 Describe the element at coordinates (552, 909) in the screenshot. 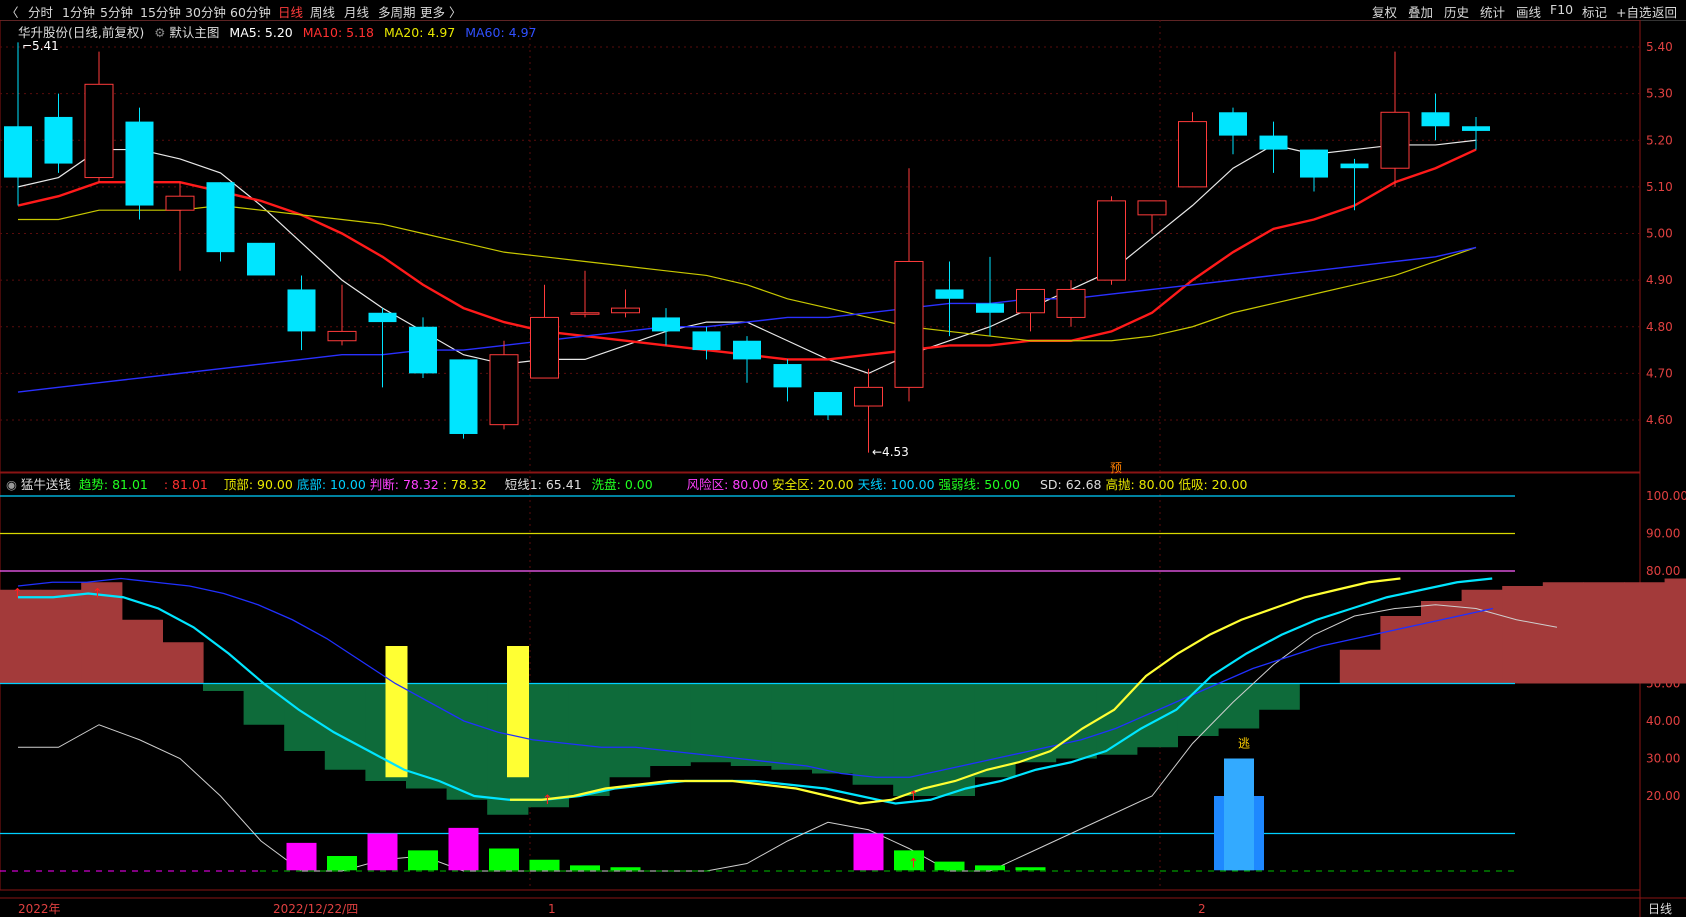

I see `date-axis-label: 1` at that location.